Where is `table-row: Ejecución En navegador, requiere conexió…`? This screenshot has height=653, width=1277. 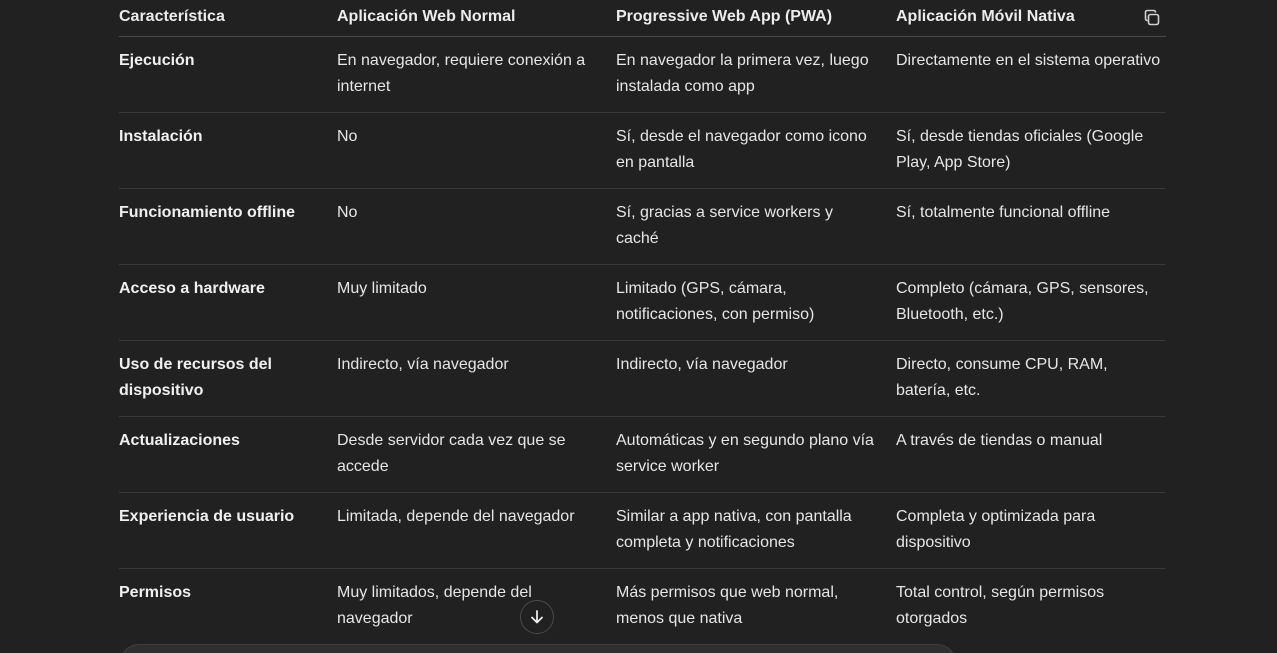
table-row: Ejecución En navegador, requiere conexió… is located at coordinates (642, 74).